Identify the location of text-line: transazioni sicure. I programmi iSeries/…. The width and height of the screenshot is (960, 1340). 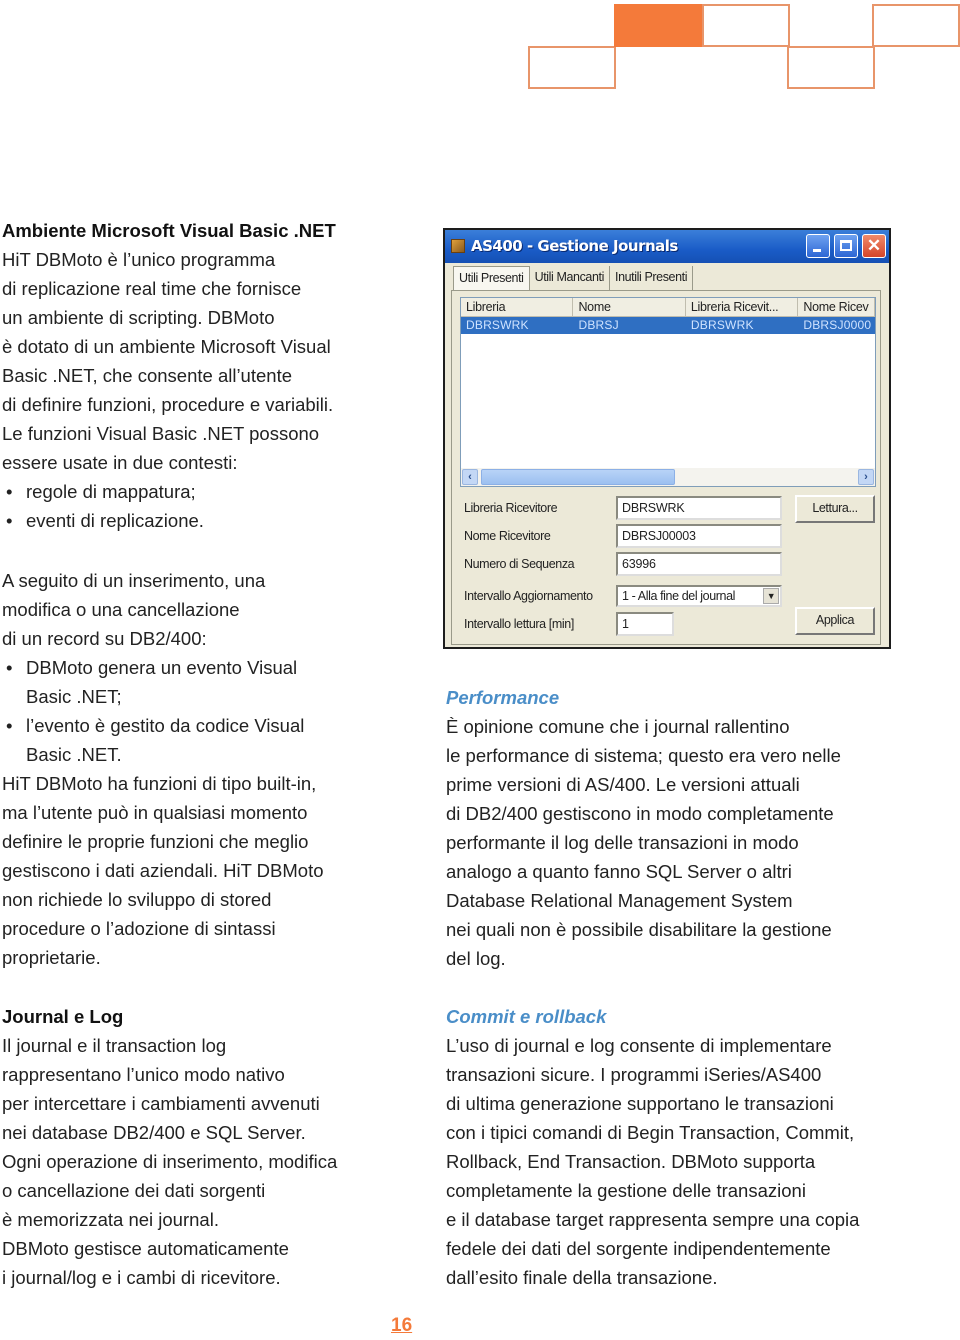
(634, 1074).